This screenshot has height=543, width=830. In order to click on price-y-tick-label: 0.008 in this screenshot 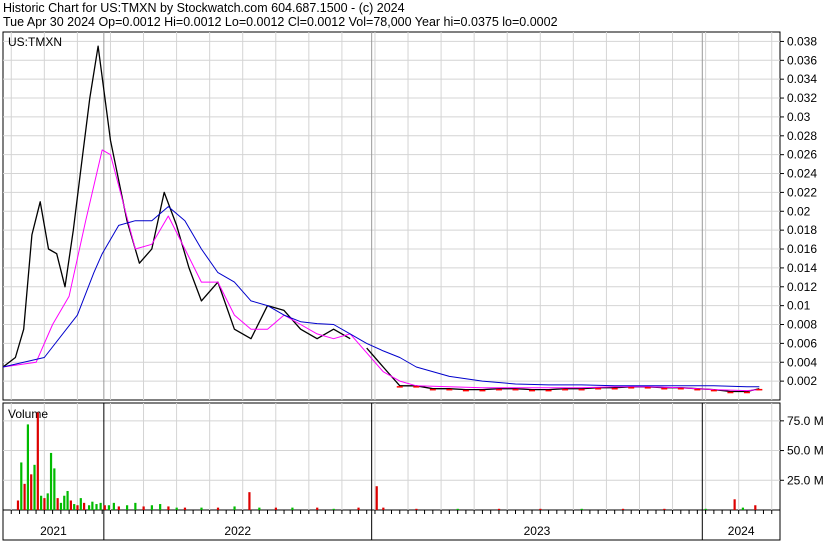, I will do `click(802, 325)`.